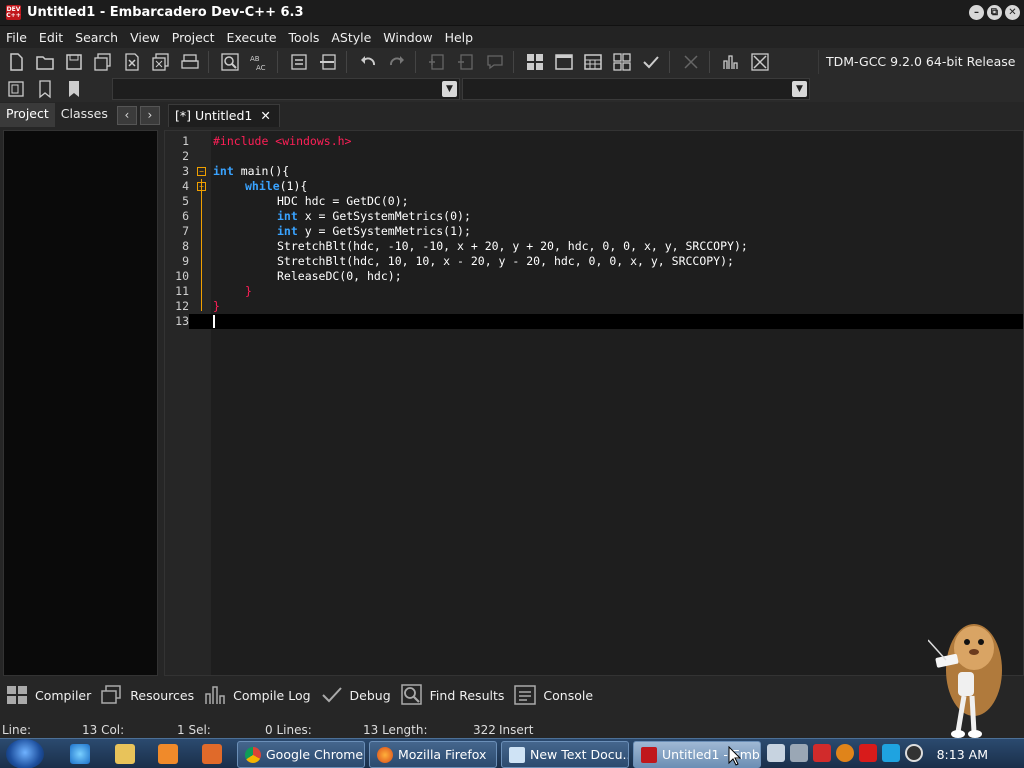  I want to click on menu-project: Project, so click(193, 37).